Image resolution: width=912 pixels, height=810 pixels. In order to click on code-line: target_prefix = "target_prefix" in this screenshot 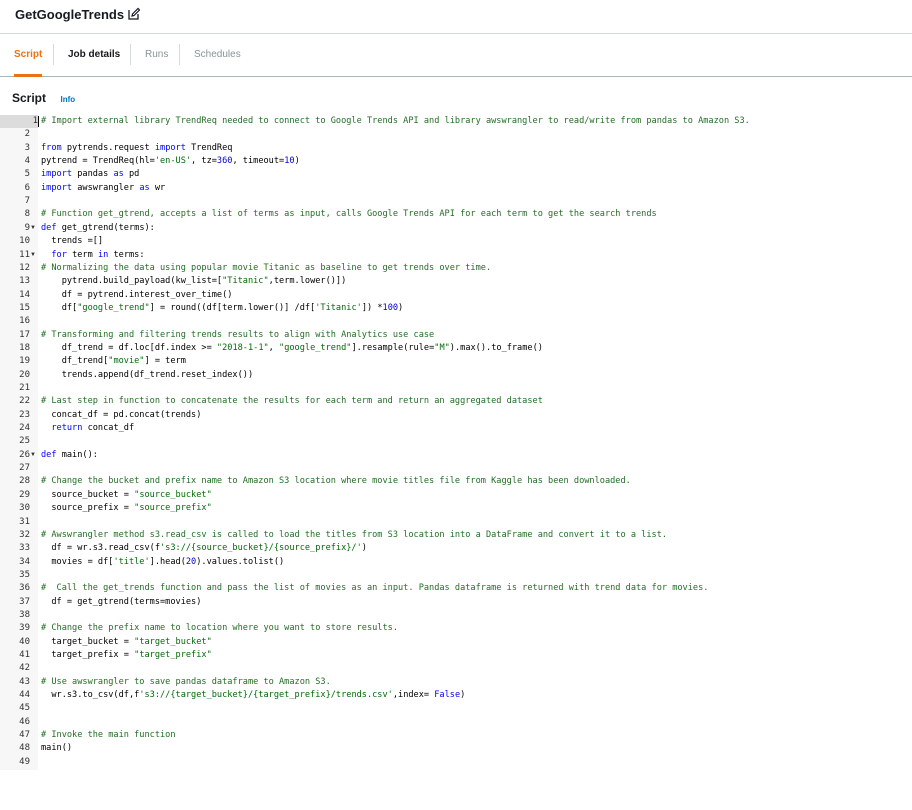, I will do `click(126, 655)`.